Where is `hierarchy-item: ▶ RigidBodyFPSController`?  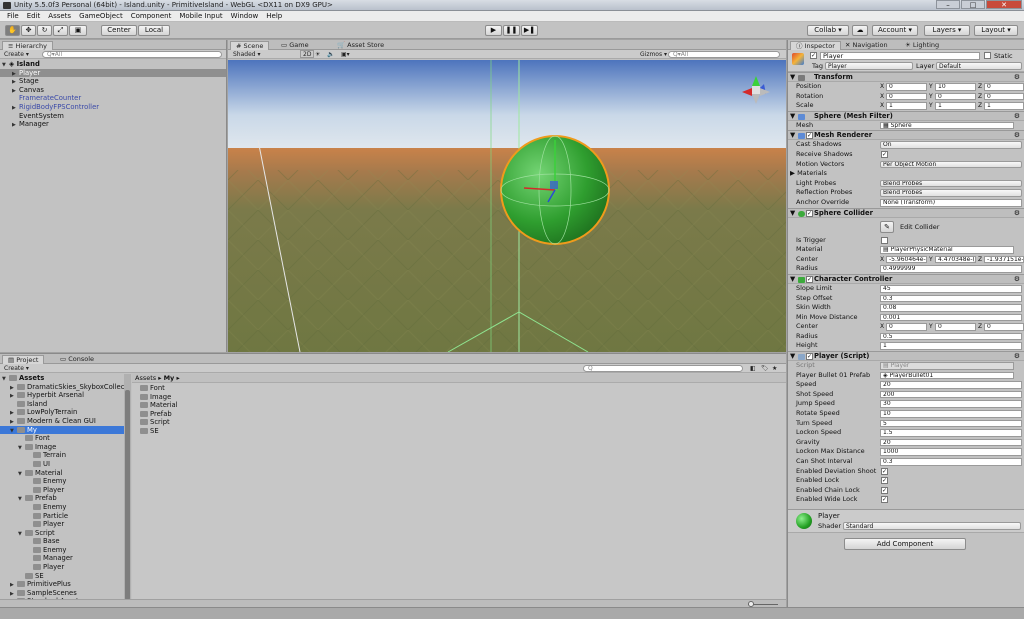 hierarchy-item: ▶ RigidBodyFPSController is located at coordinates (113, 107).